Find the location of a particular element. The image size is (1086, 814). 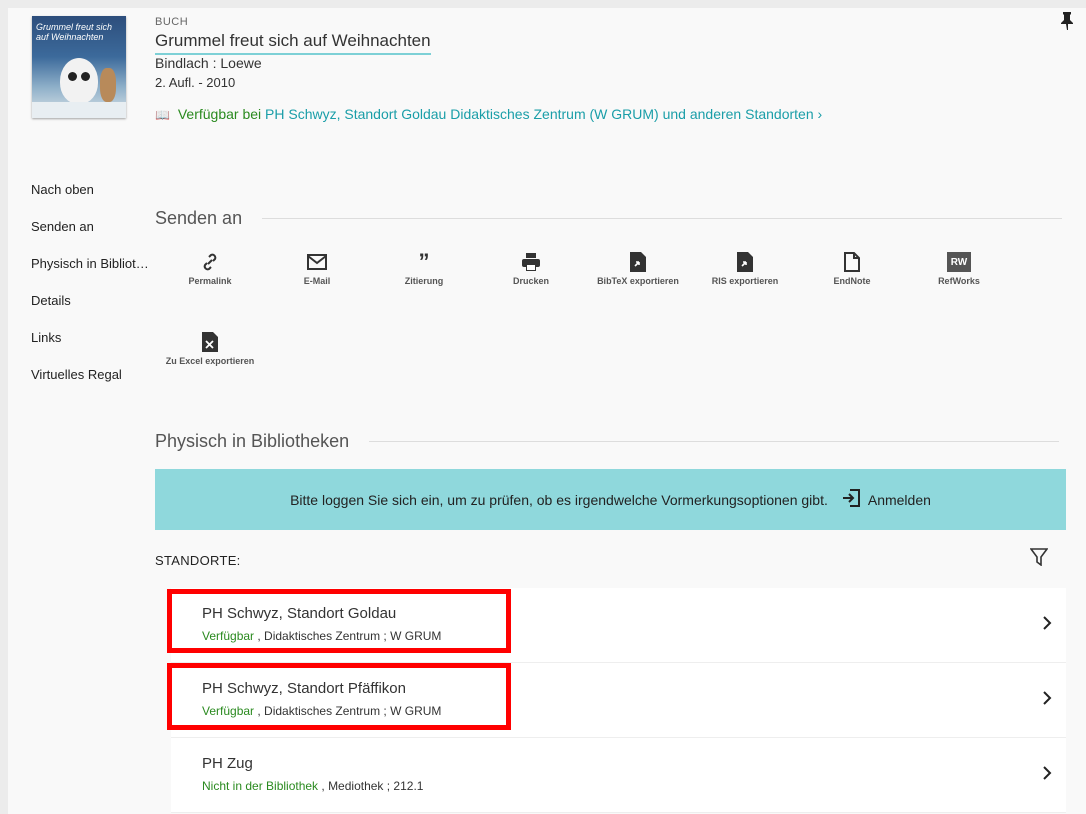

login-button: Anmelden is located at coordinates (886, 499).